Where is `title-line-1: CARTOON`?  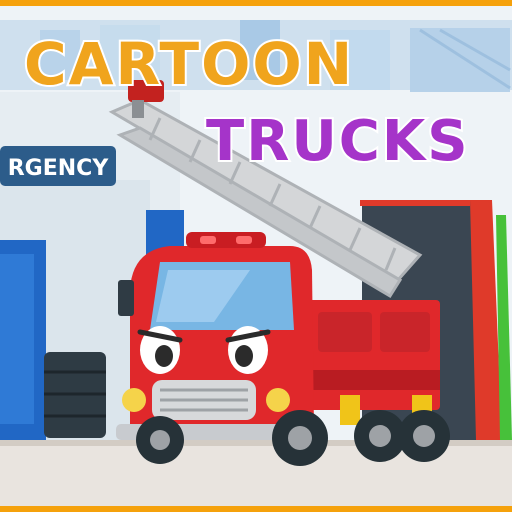 title-line-1: CARTOON is located at coordinates (189, 64).